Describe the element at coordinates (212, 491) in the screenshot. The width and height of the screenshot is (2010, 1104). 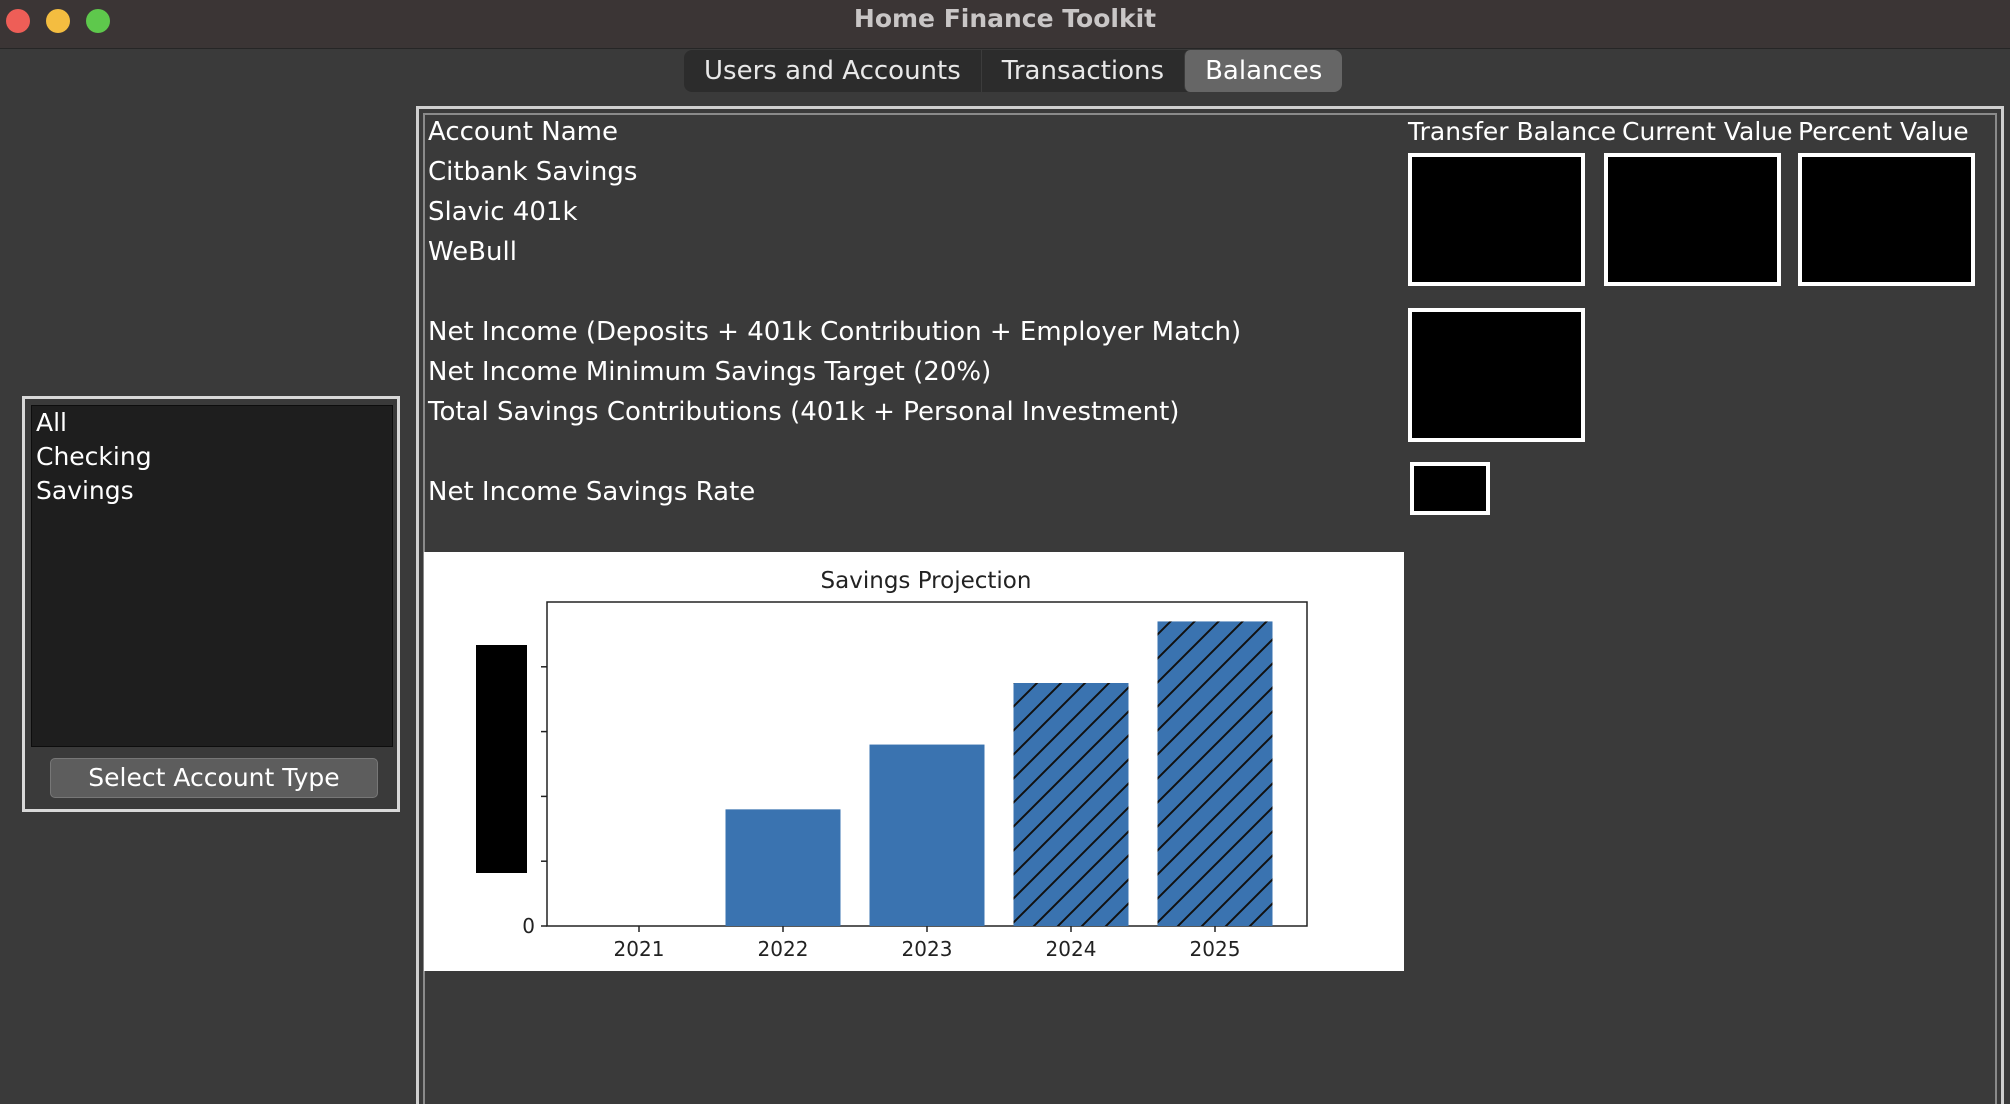
I see `account-type-item-savings: Savings` at that location.